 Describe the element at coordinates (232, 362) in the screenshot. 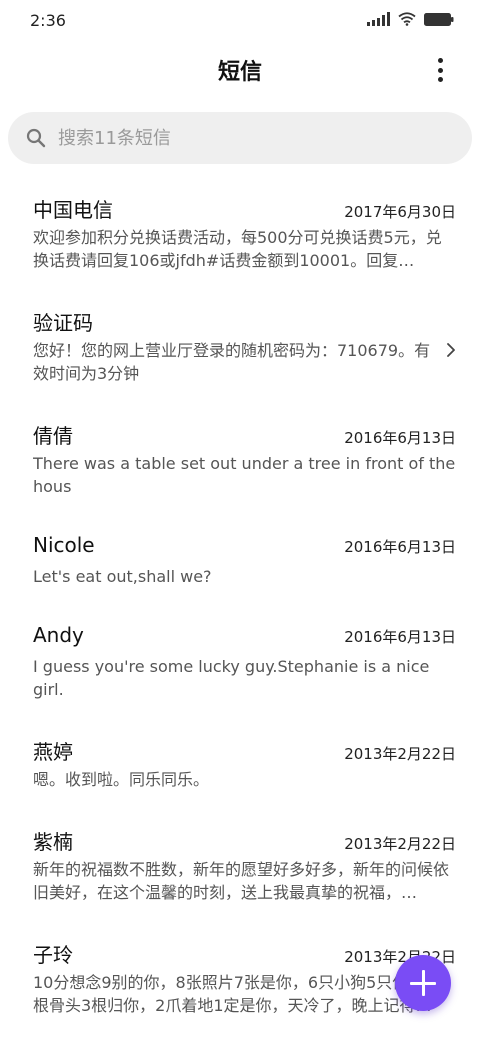

I see `message-preview: 您好！您的网上营业厅登录的随机密码为：710679。有效时间为3分钟` at that location.